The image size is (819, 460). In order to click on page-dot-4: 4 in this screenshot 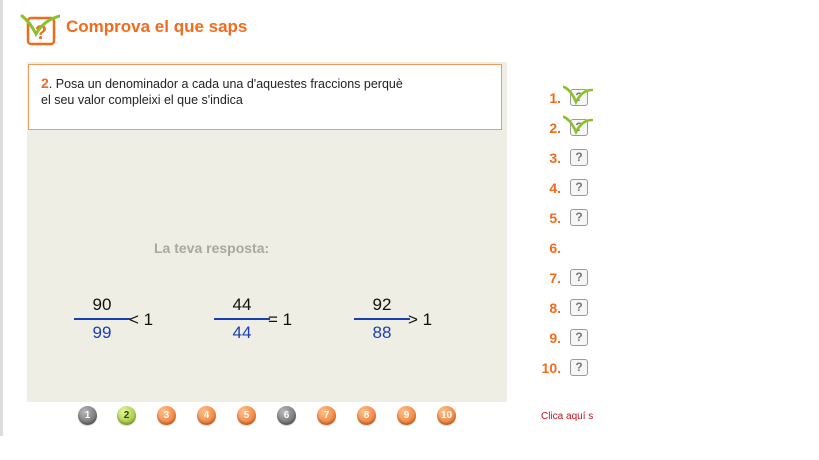, I will do `click(206, 415)`.